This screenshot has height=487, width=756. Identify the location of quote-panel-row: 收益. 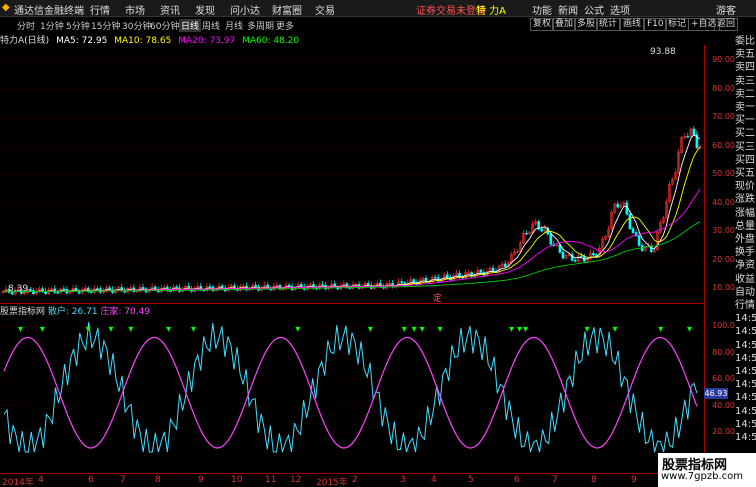
(745, 279).